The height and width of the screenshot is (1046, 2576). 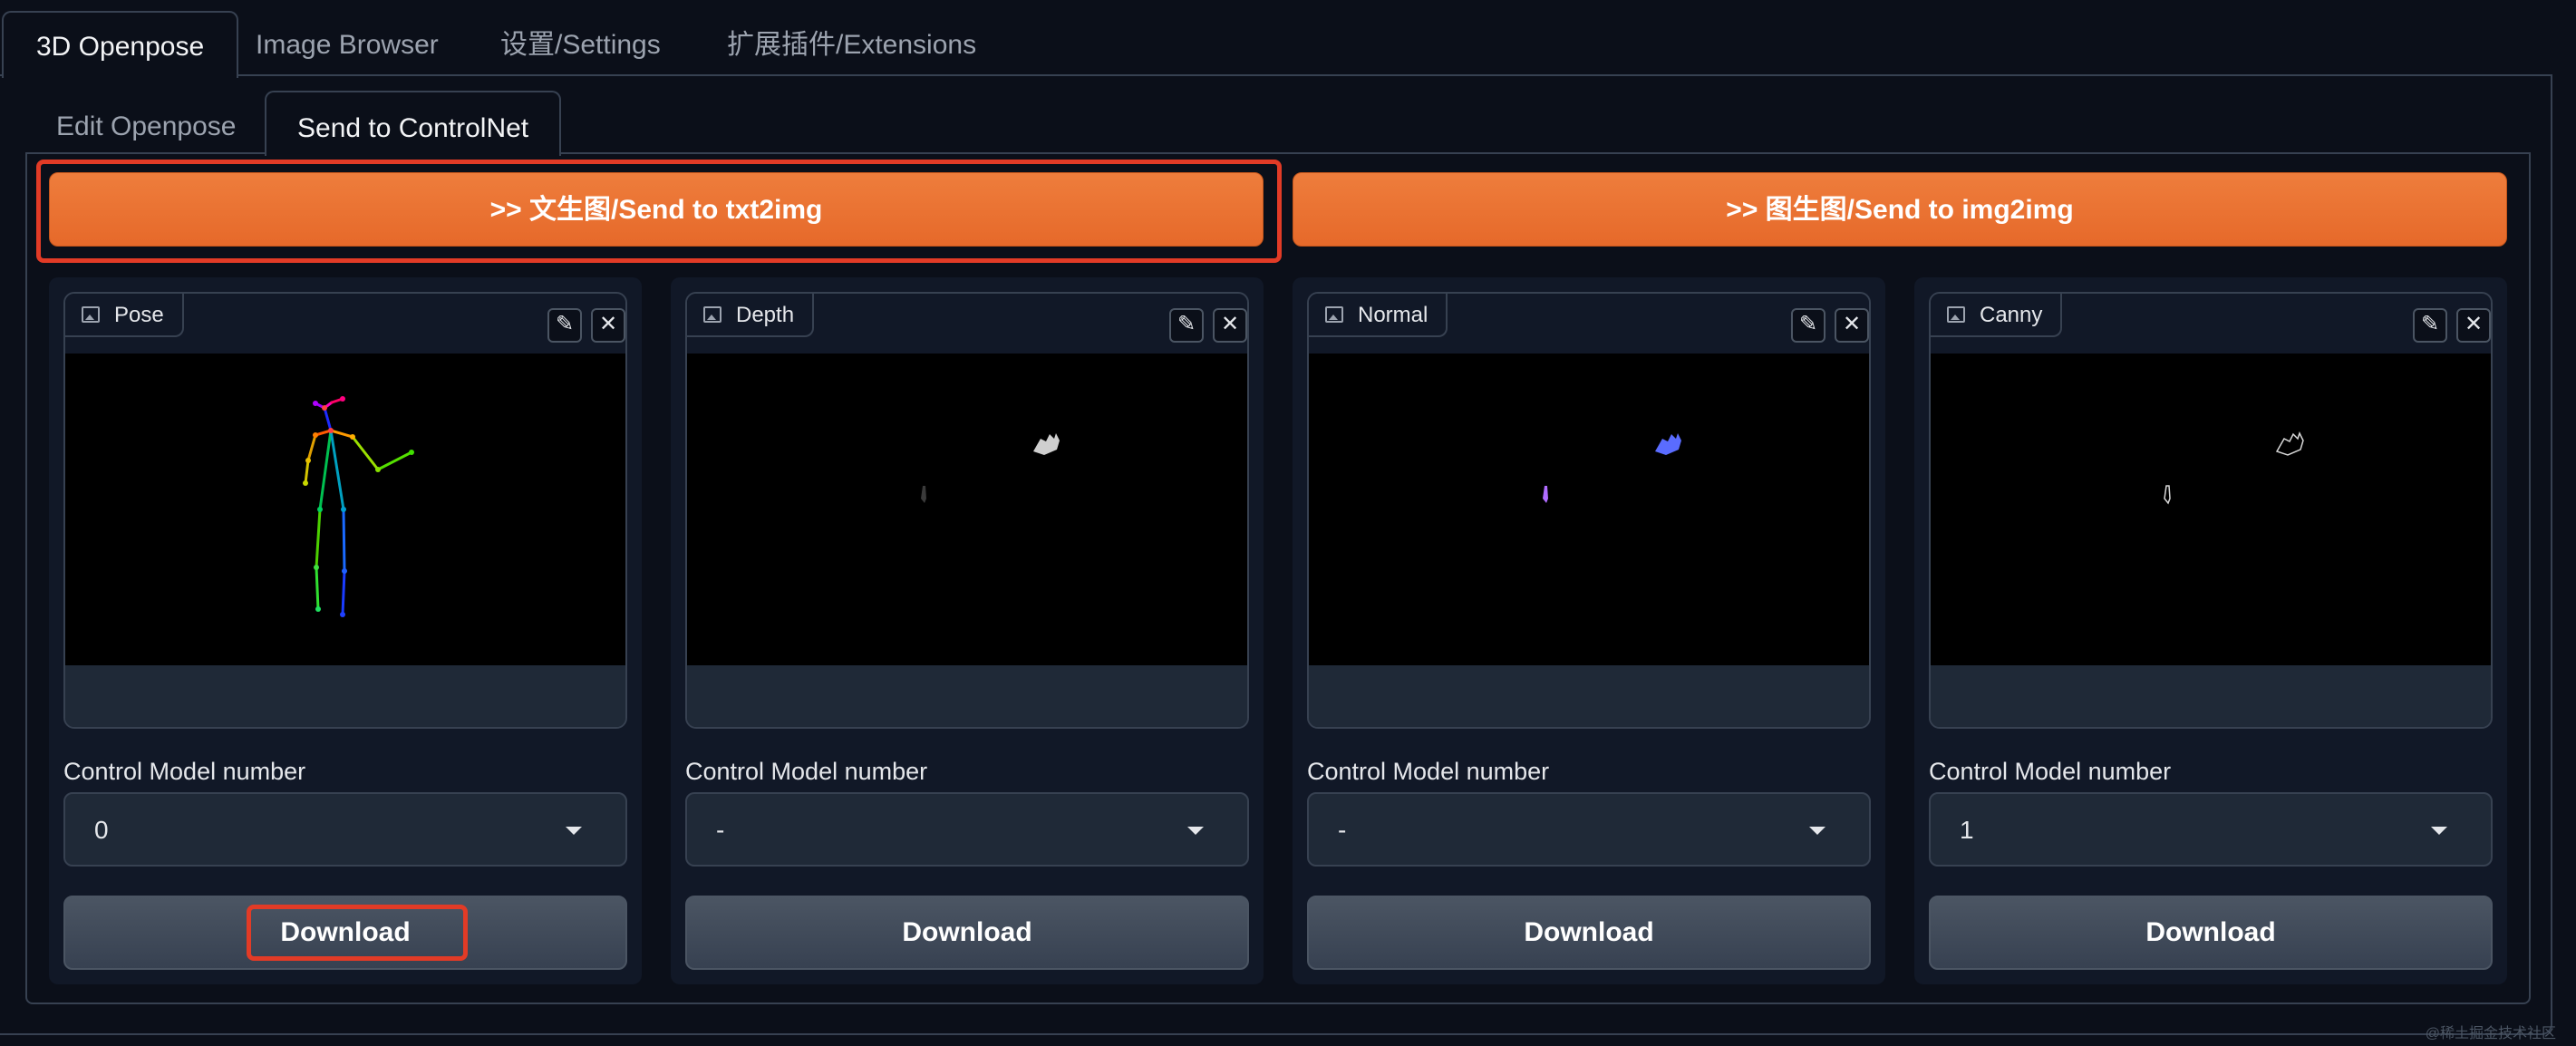 I want to click on highlight-txt2img, so click(x=659, y=211).